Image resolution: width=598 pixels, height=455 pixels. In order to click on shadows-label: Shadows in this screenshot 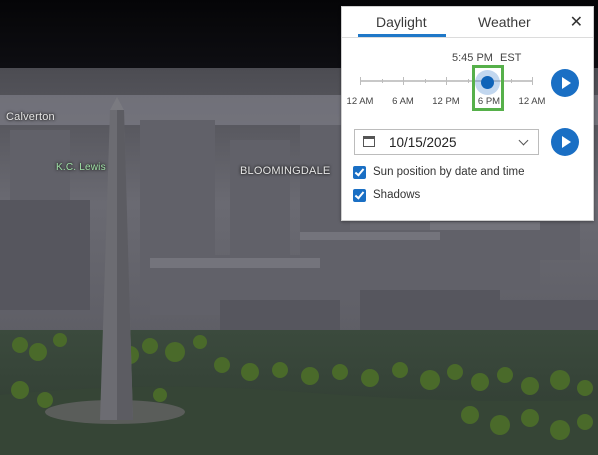, I will do `click(397, 195)`.